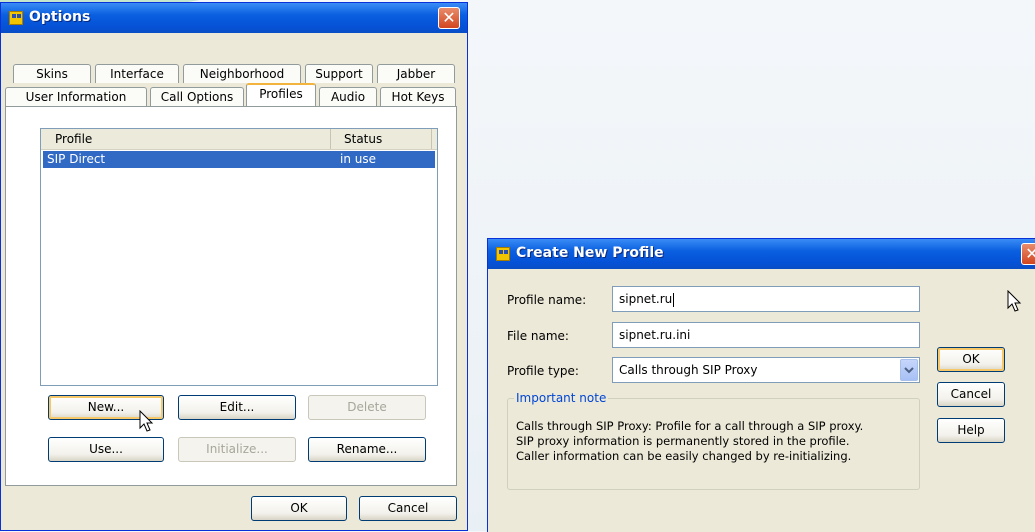 The image size is (1035, 532). Describe the element at coordinates (761, 254) in the screenshot. I see `create-profile-titlebar: Create New Profile ✕` at that location.